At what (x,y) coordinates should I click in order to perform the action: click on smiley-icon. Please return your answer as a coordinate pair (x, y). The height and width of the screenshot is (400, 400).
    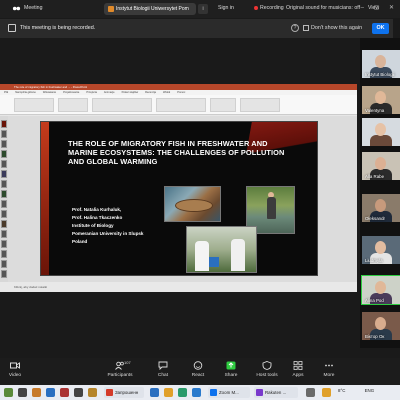
    Looking at the image, I should click on (198, 365).